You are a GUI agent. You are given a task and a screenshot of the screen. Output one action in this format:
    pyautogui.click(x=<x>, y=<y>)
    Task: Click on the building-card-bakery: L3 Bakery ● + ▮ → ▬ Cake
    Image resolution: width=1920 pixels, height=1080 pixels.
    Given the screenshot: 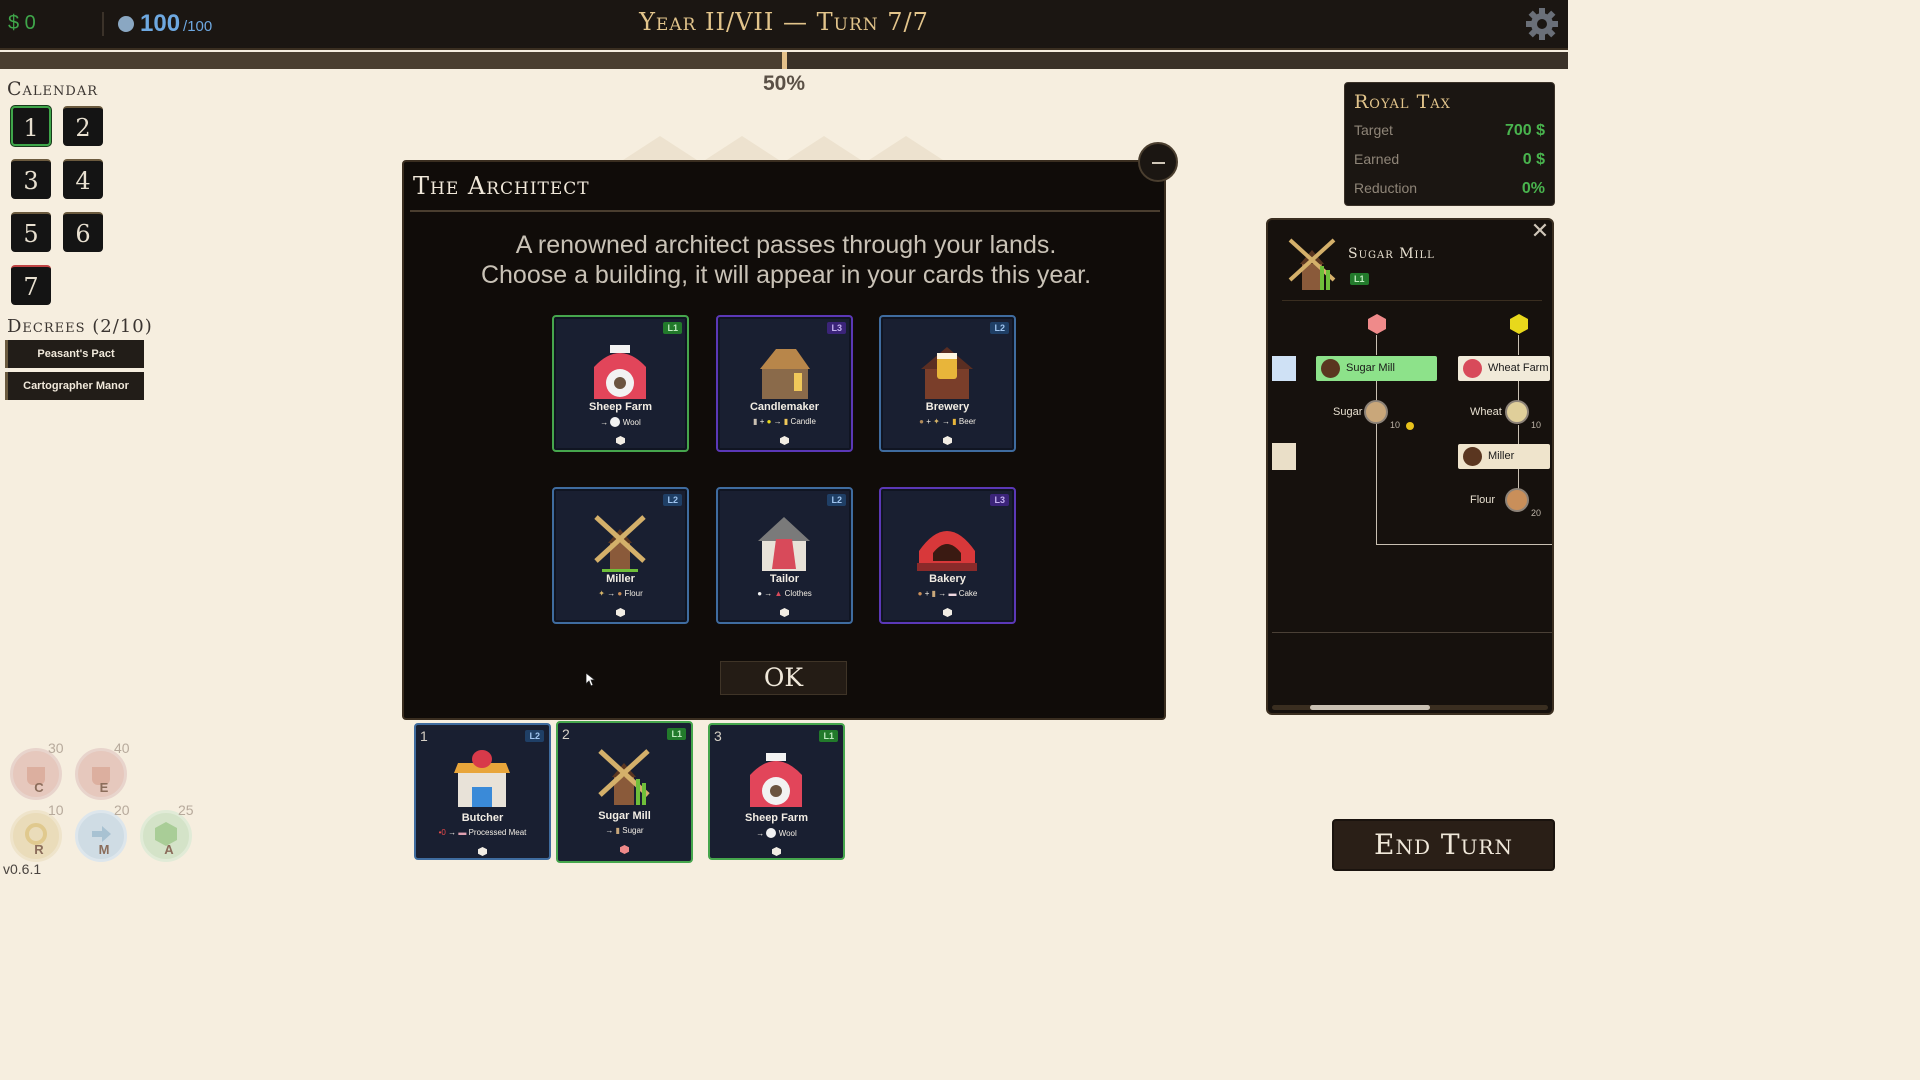 What is the action you would take?
    pyautogui.click(x=947, y=555)
    